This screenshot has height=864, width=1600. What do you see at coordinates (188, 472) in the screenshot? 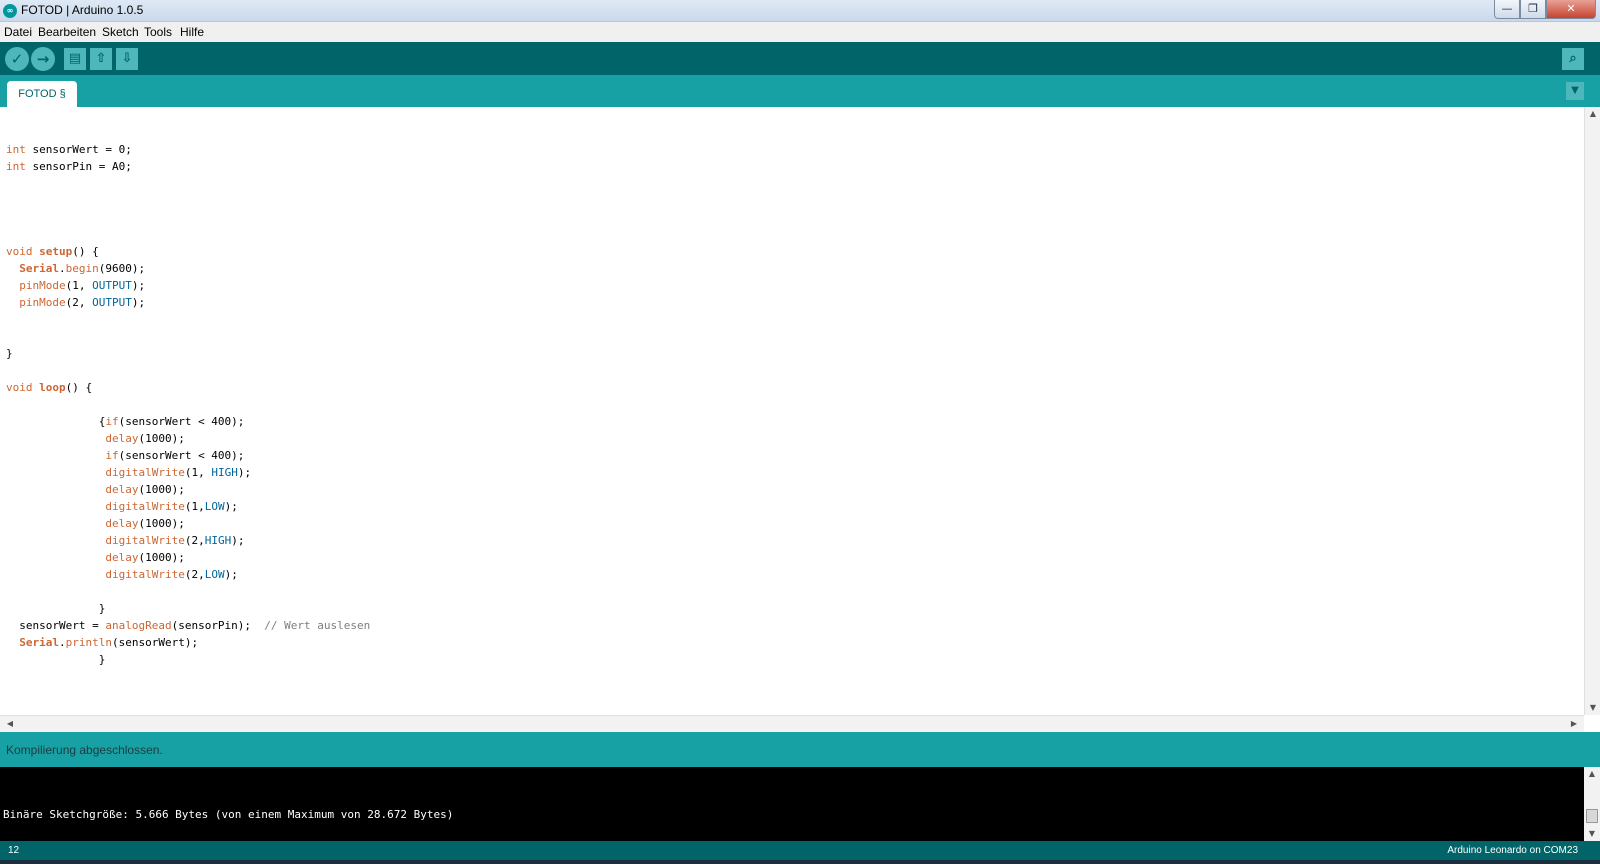
I see `code-line: digitalWrite(1, HIGH);` at bounding box center [188, 472].